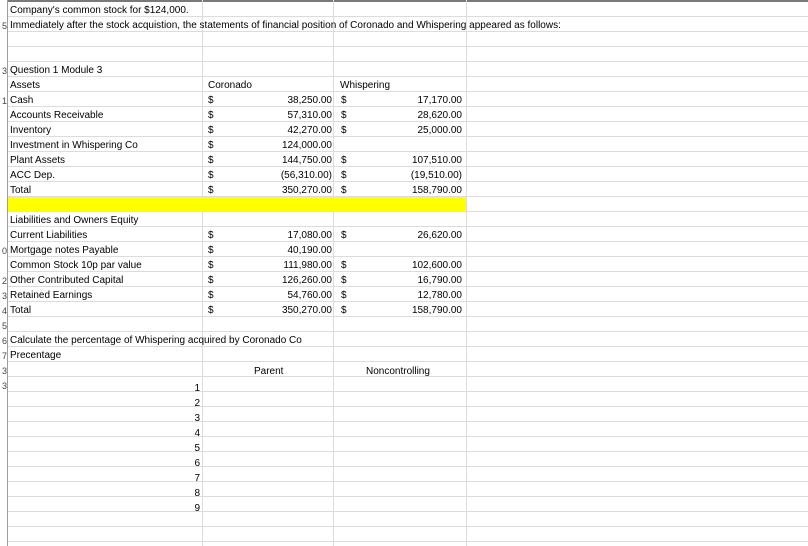 This screenshot has height=546, width=808. What do you see at coordinates (21, 100) in the screenshot?
I see `row-label: Cash` at bounding box center [21, 100].